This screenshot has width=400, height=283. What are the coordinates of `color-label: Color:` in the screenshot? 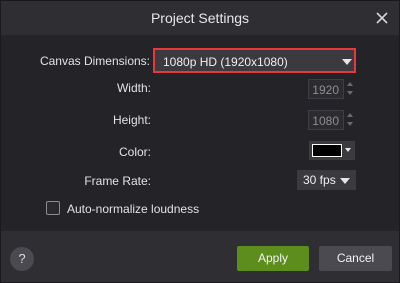 It's located at (134, 152).